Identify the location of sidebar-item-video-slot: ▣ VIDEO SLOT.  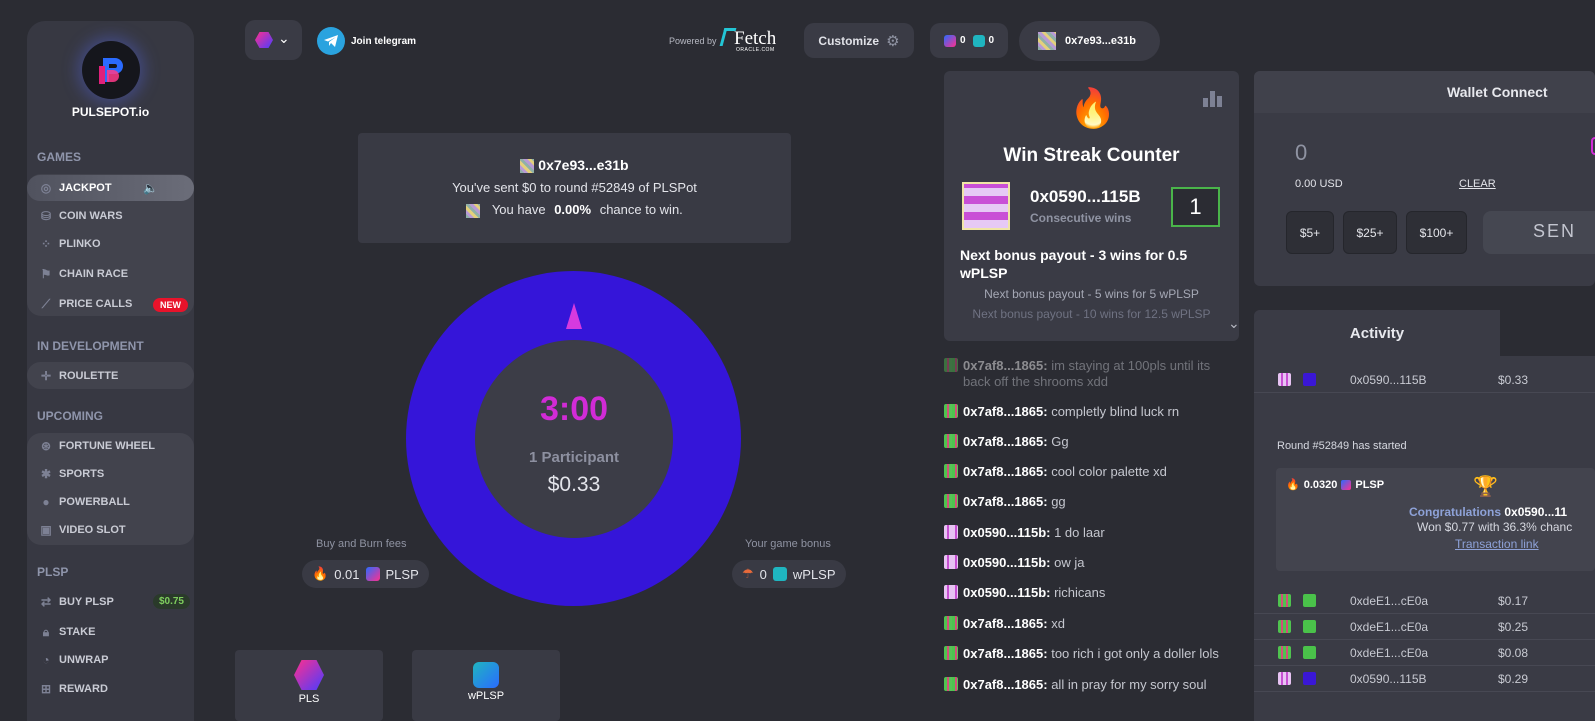
(110, 530).